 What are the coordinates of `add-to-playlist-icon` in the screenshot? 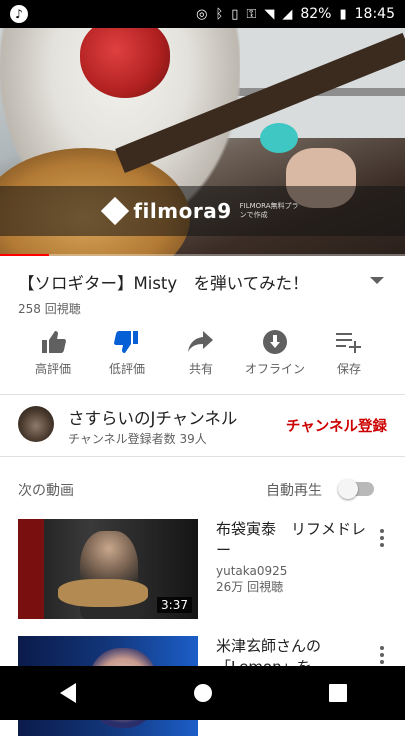 It's located at (349, 342).